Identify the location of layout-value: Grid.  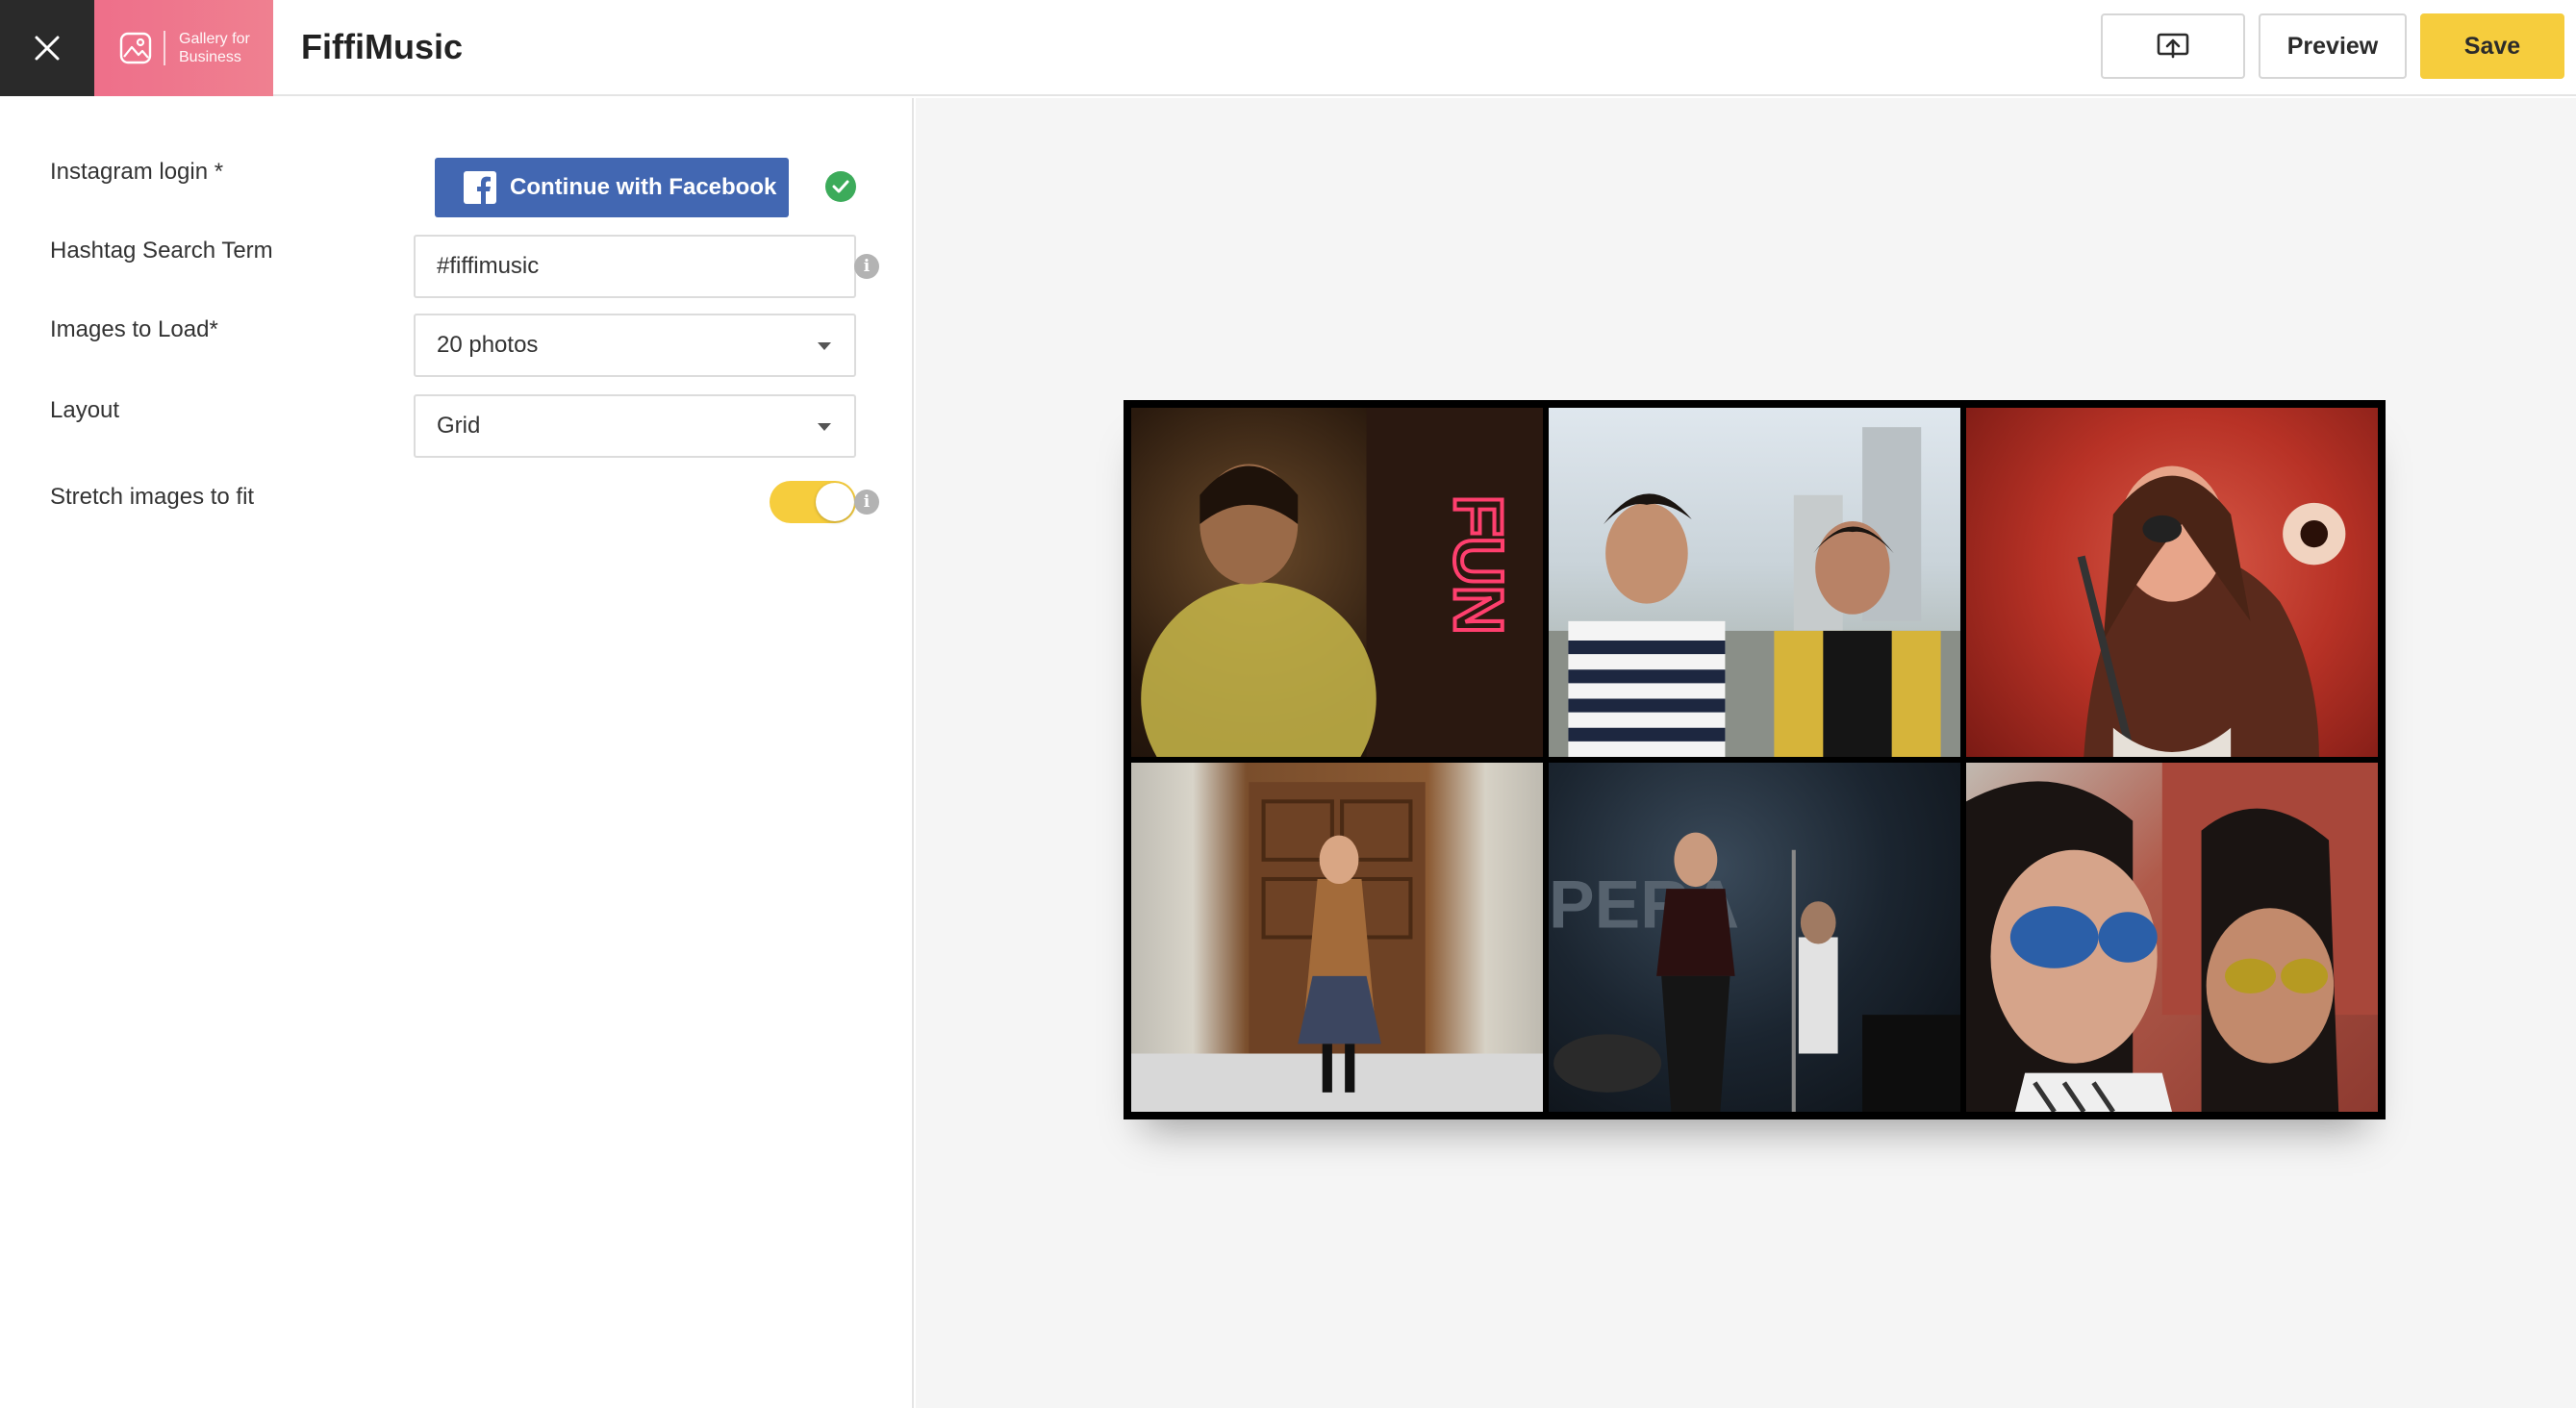
(459, 426).